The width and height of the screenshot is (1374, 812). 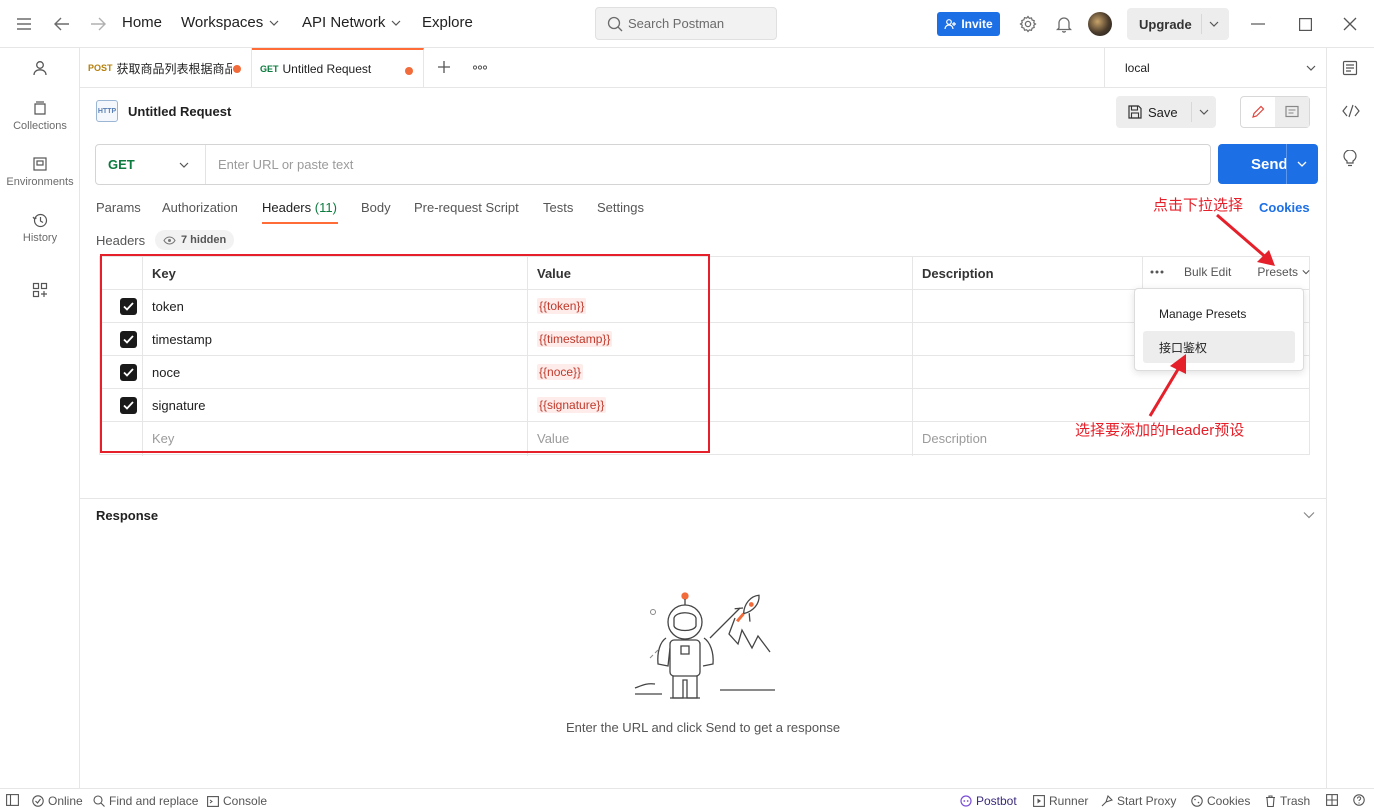 I want to click on tab-authorization: Authorization, so click(x=200, y=207).